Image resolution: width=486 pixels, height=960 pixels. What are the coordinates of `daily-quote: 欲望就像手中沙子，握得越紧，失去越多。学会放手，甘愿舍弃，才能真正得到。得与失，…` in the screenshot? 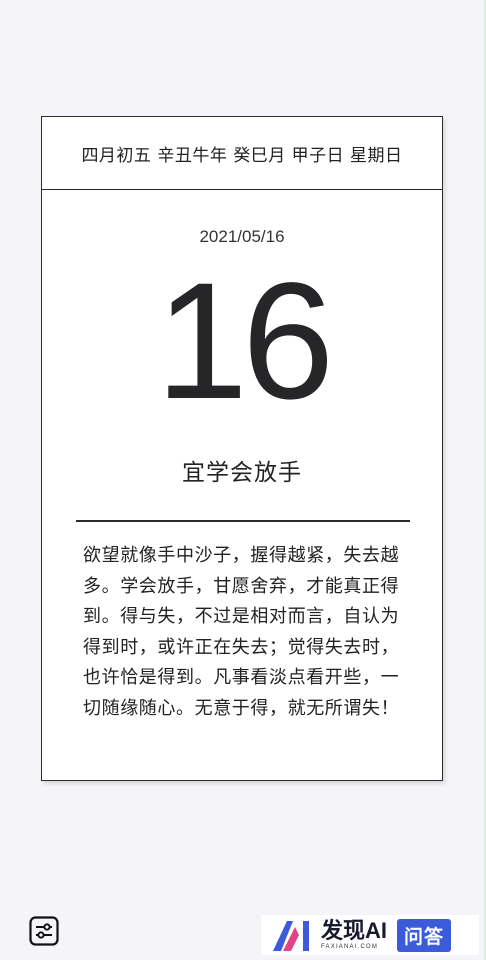 It's located at (241, 632).